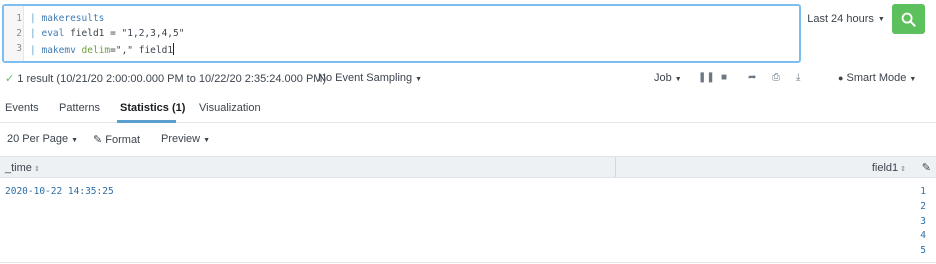  I want to click on time-range-picker: Last 24 hours ▼, so click(846, 19).